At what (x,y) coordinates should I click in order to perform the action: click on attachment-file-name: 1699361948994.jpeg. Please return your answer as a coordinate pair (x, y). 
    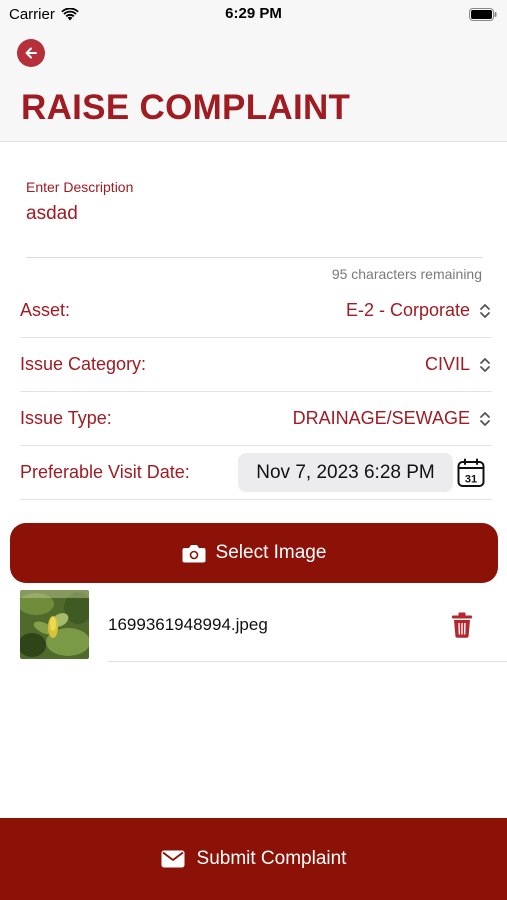
    Looking at the image, I should click on (188, 624).